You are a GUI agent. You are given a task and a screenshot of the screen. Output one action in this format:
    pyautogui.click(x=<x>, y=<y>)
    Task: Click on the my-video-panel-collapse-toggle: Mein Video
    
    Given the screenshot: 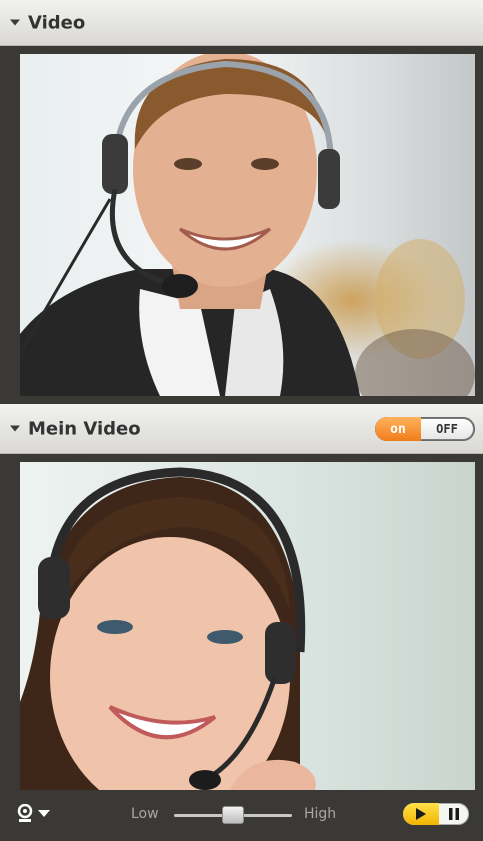 What is the action you would take?
    pyautogui.click(x=75, y=428)
    